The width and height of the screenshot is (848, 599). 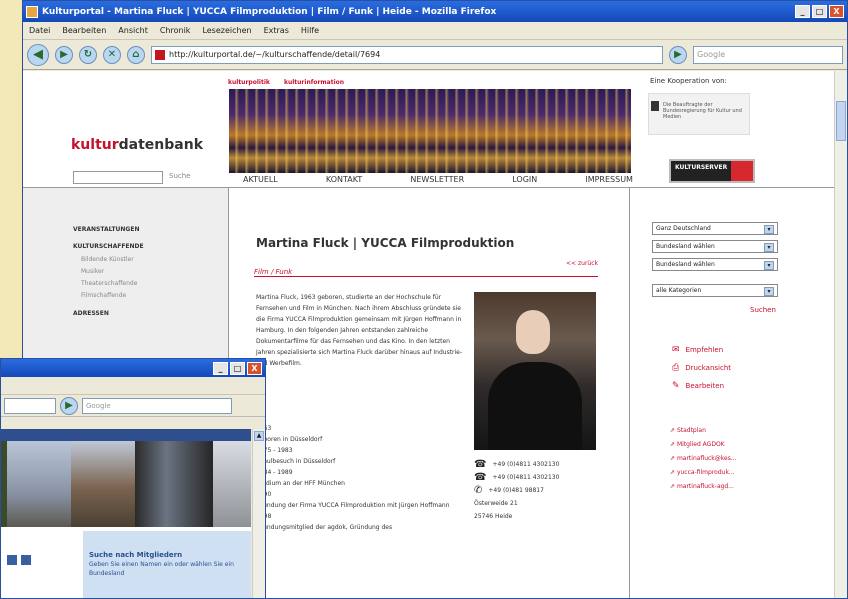 What do you see at coordinates (768, 54) in the screenshot?
I see `web-search-box: Google` at bounding box center [768, 54].